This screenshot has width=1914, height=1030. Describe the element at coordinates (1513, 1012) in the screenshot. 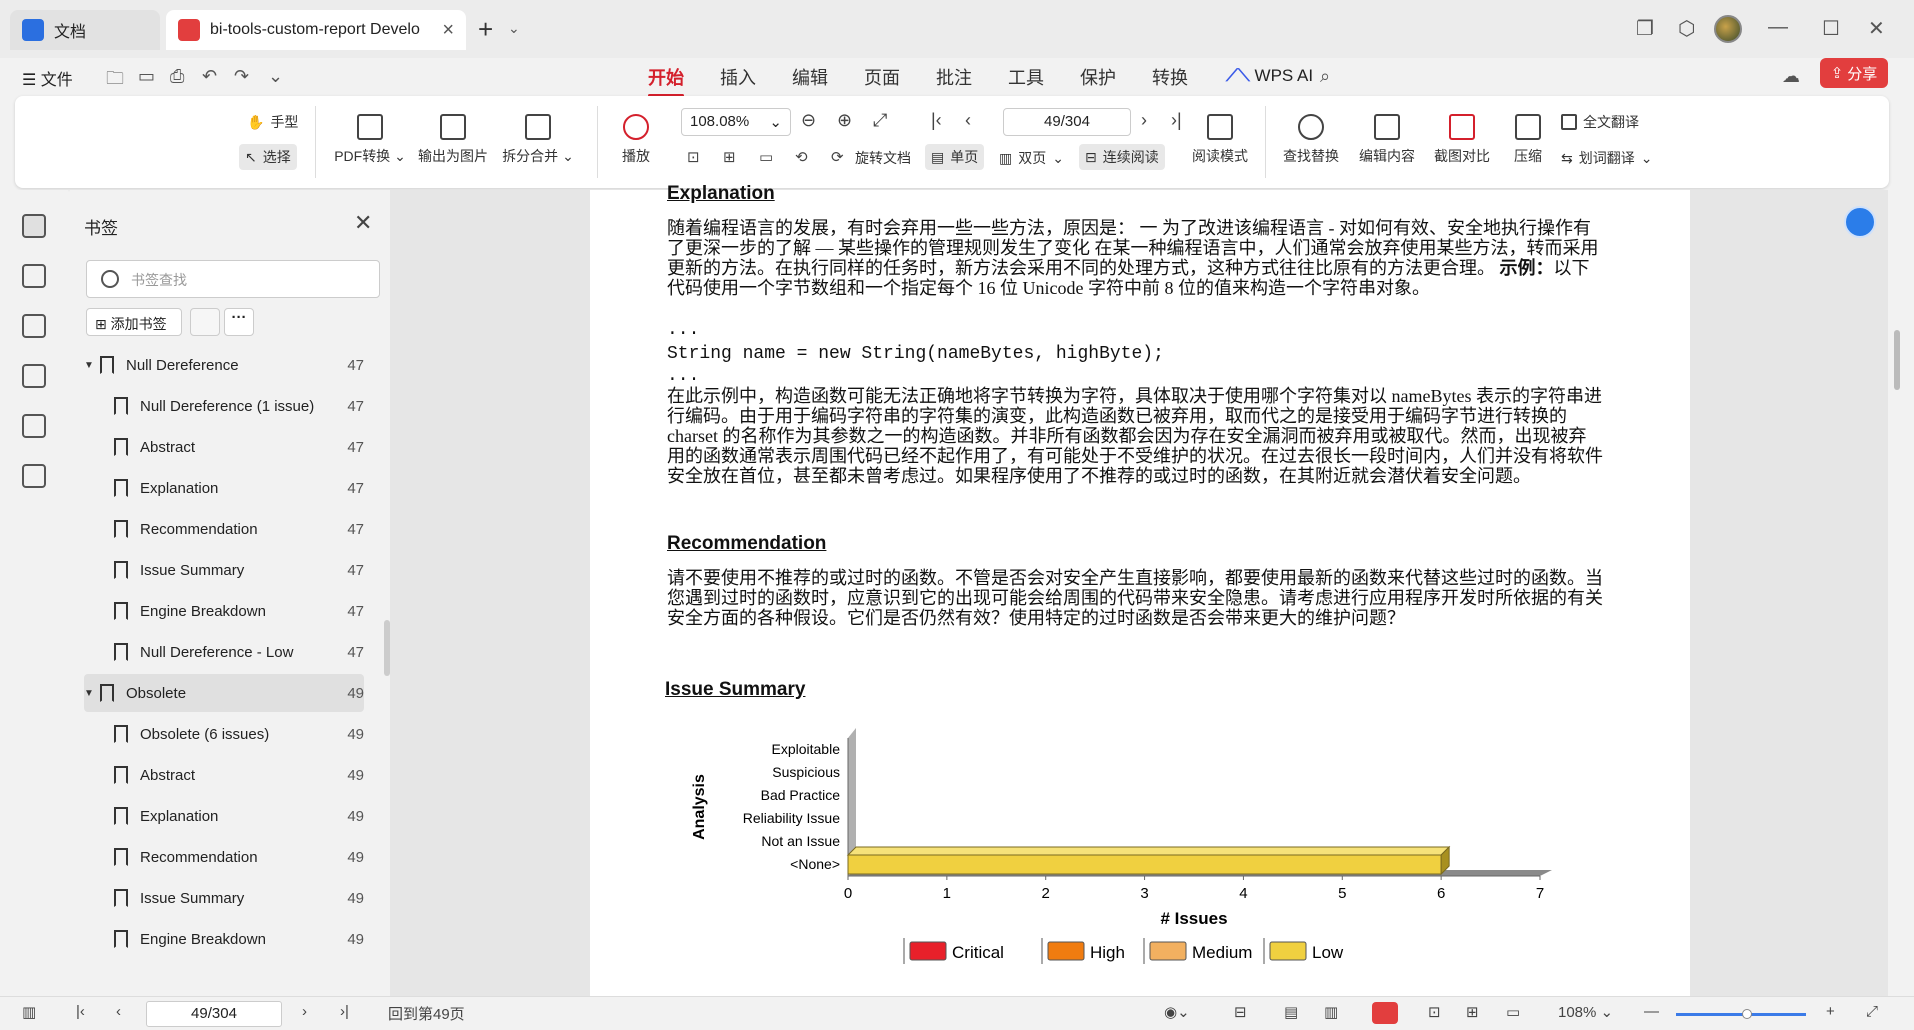

I see `fit-width-icon: ▭` at that location.